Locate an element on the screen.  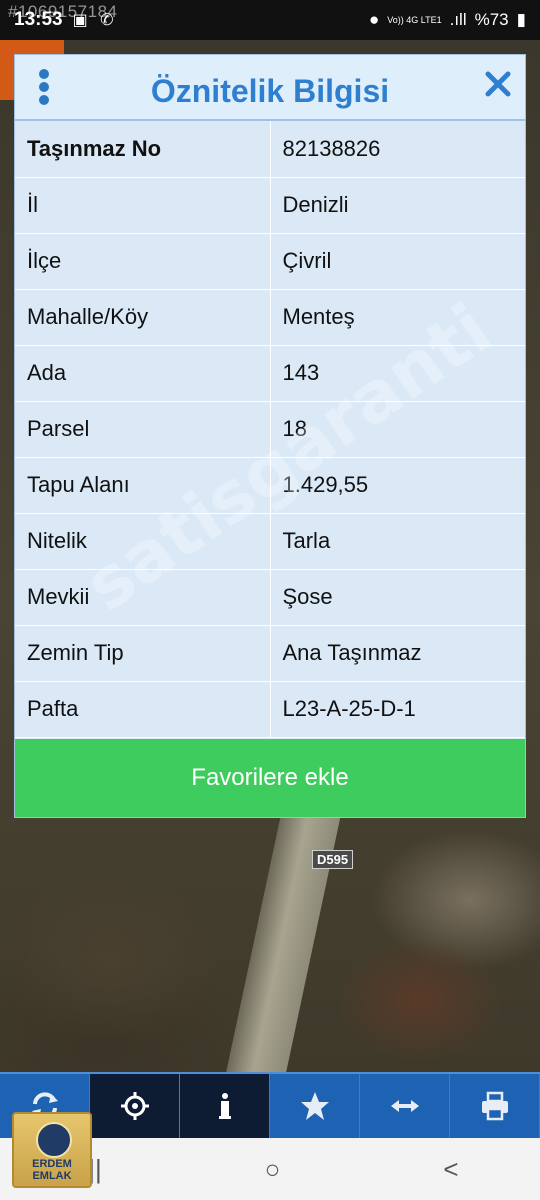
home-button: ○ is located at coordinates (273, 1169).